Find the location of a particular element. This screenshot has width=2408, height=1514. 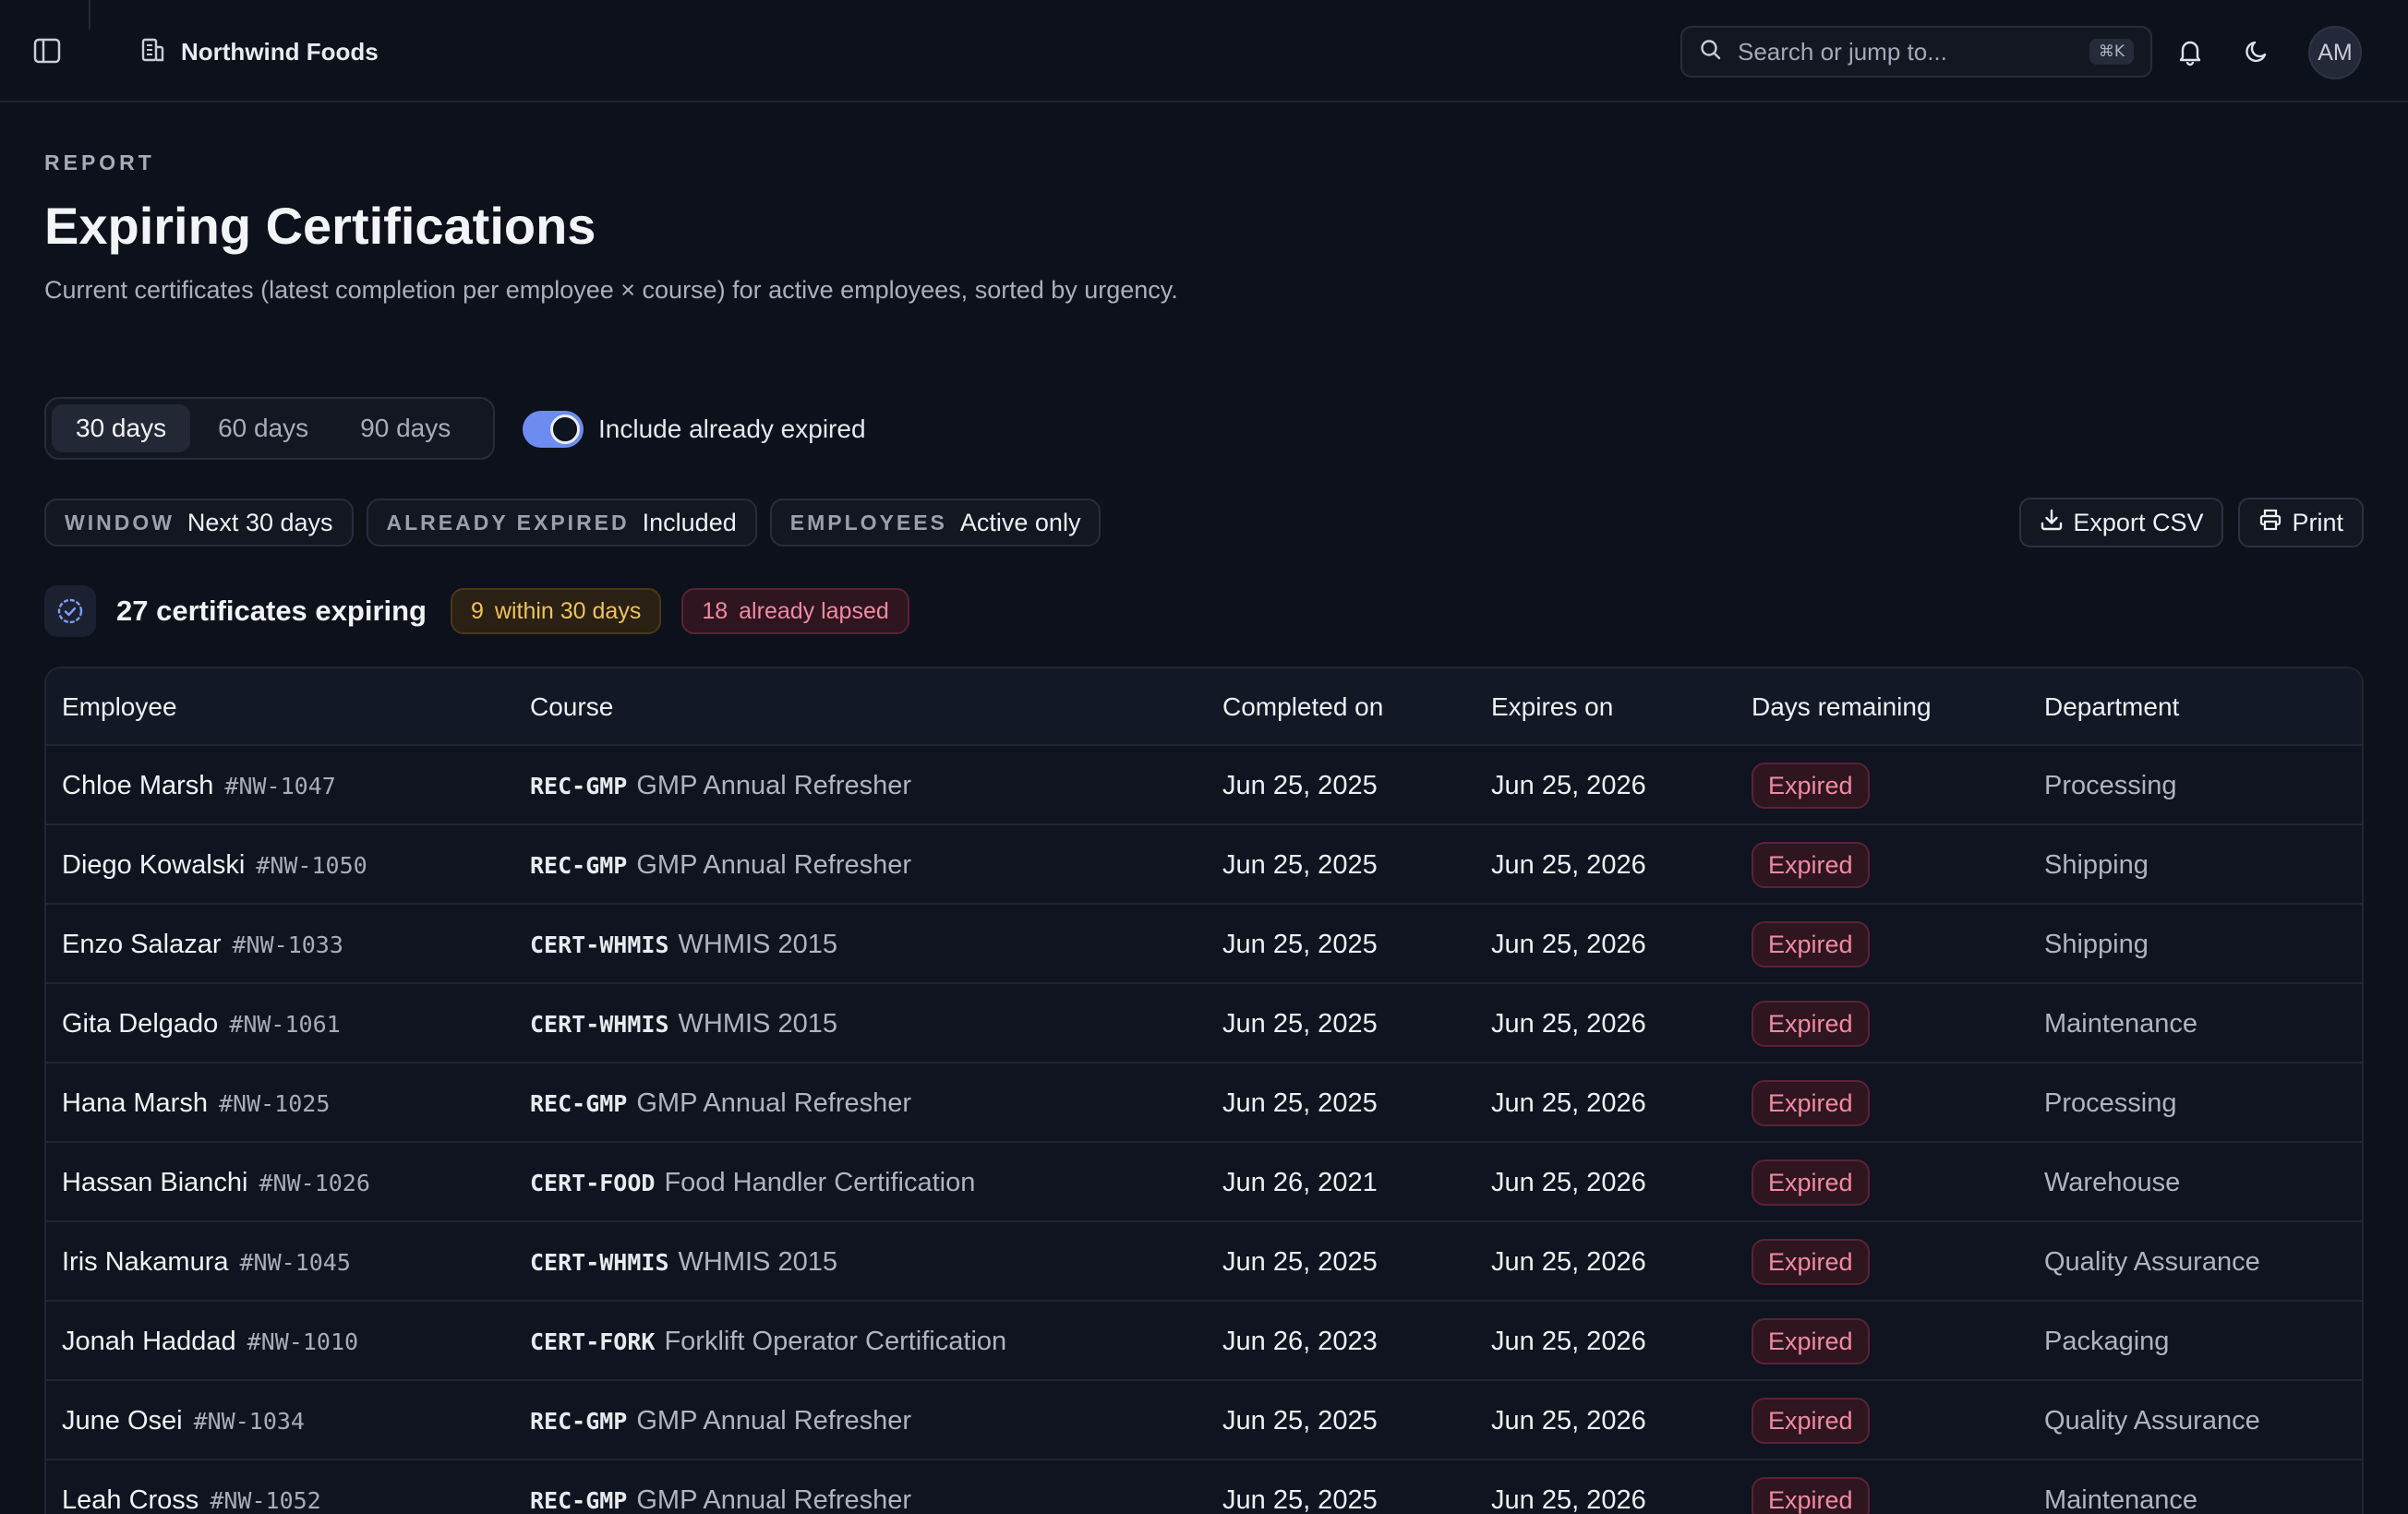

employee-name: June Osei is located at coordinates (122, 1421).